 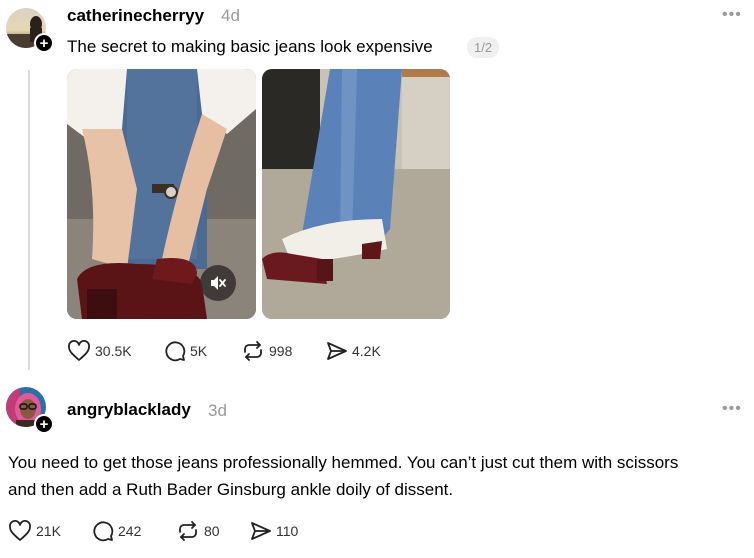 I want to click on like-count: 30.5K, so click(x=113, y=351).